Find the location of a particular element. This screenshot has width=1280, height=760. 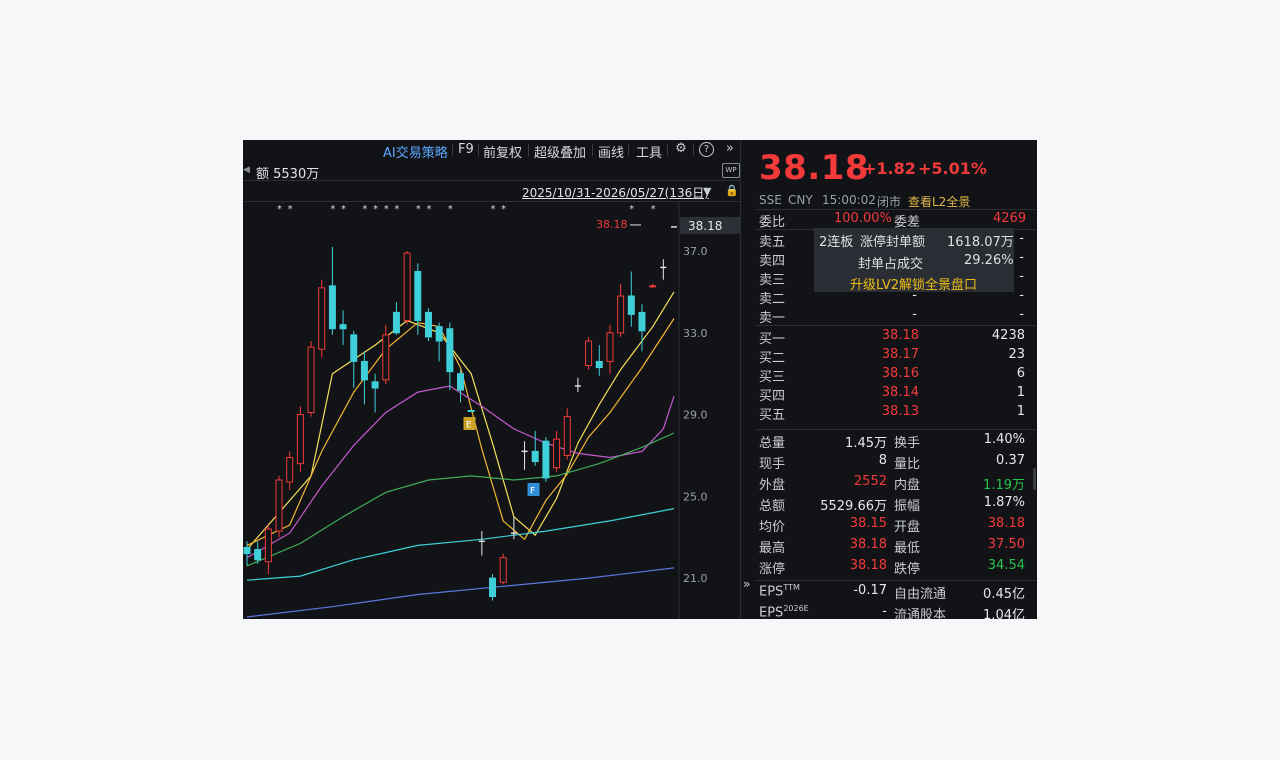

bid-price: 38.16 is located at coordinates (900, 373).